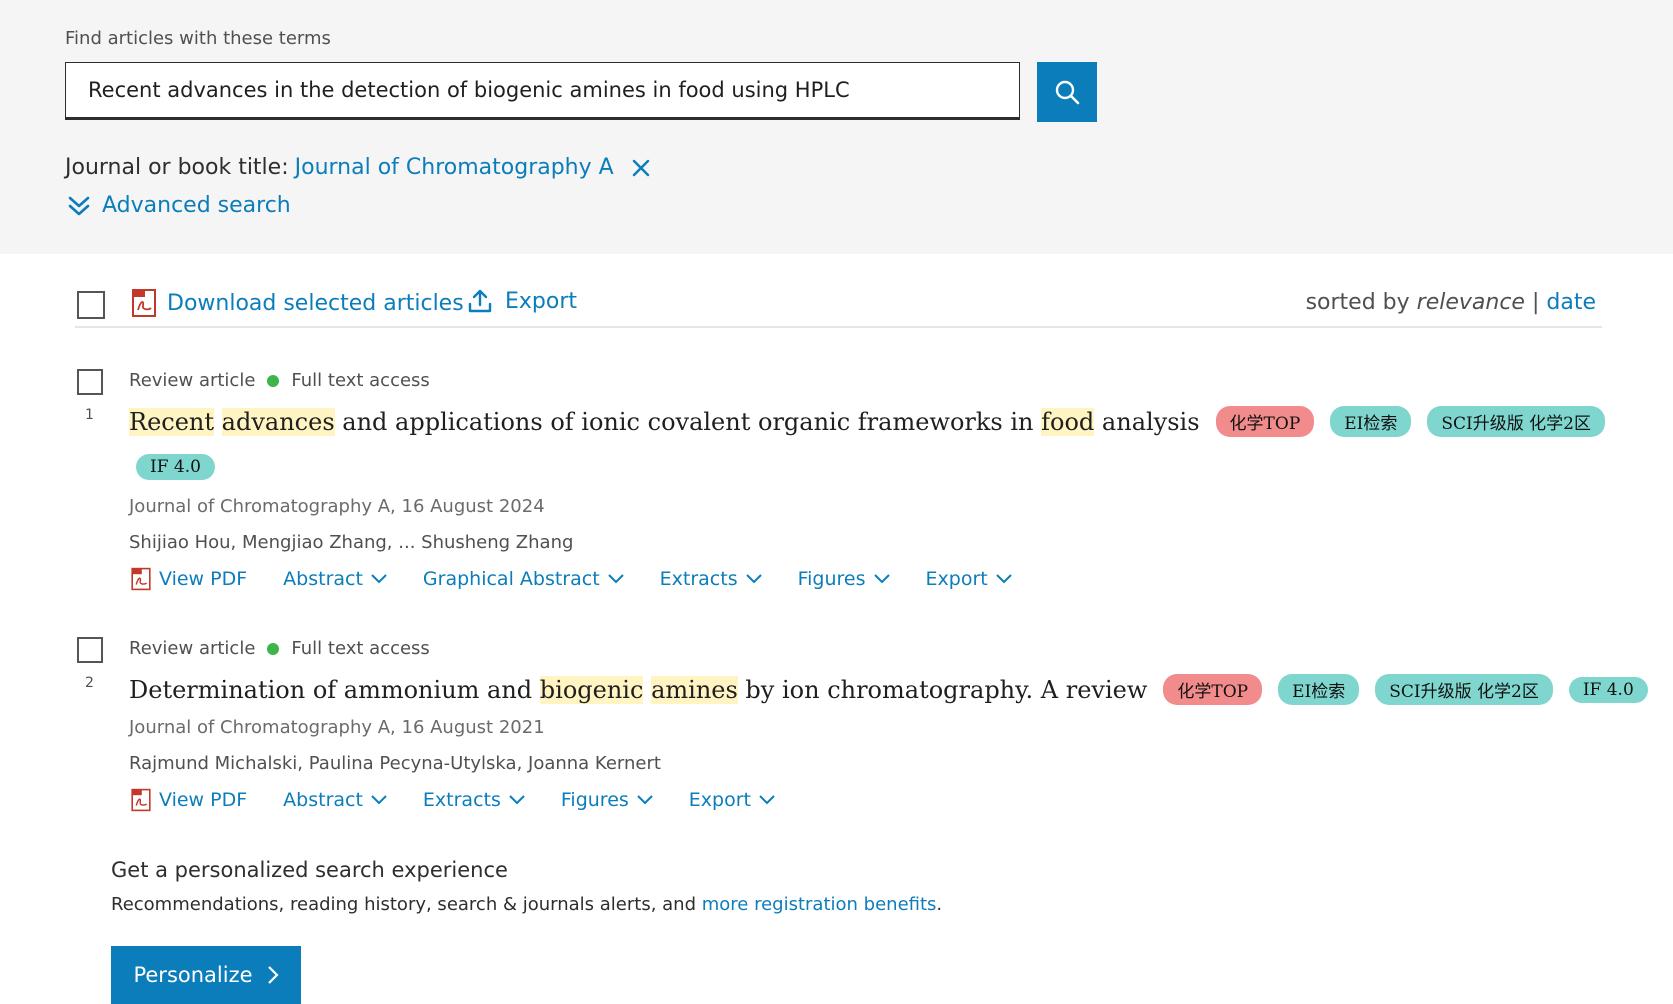  I want to click on sort-control: sorted by relevance | date, so click(1451, 302).